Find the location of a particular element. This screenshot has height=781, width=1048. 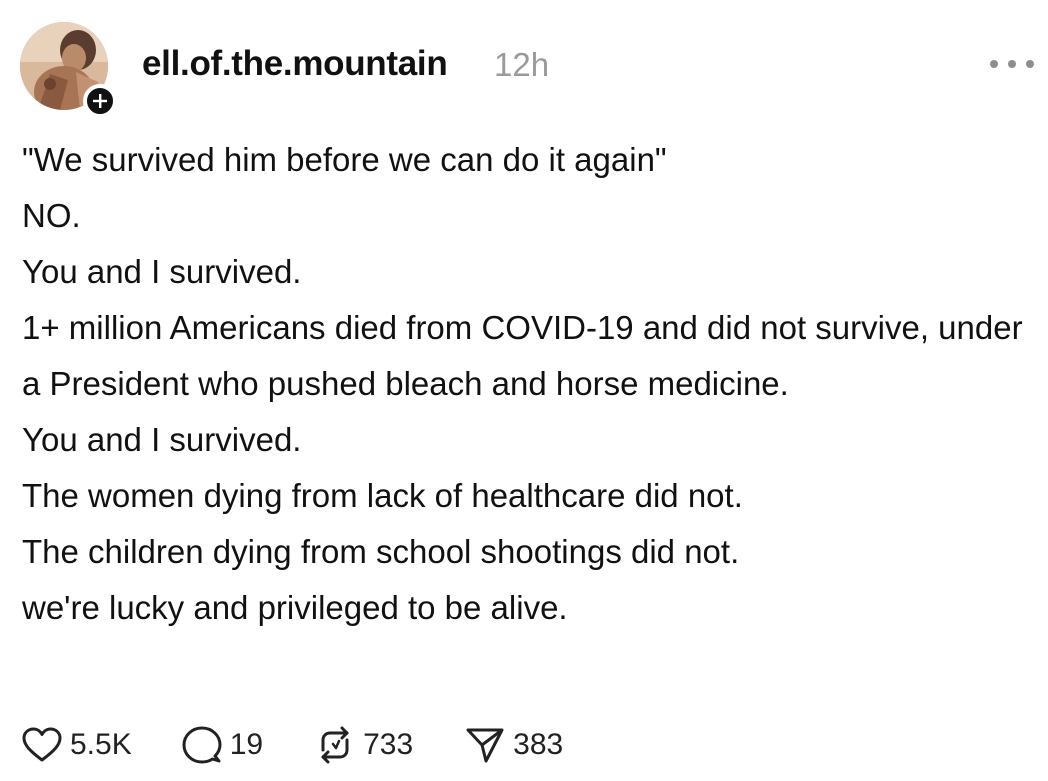

reply-count: 19 is located at coordinates (246, 744).